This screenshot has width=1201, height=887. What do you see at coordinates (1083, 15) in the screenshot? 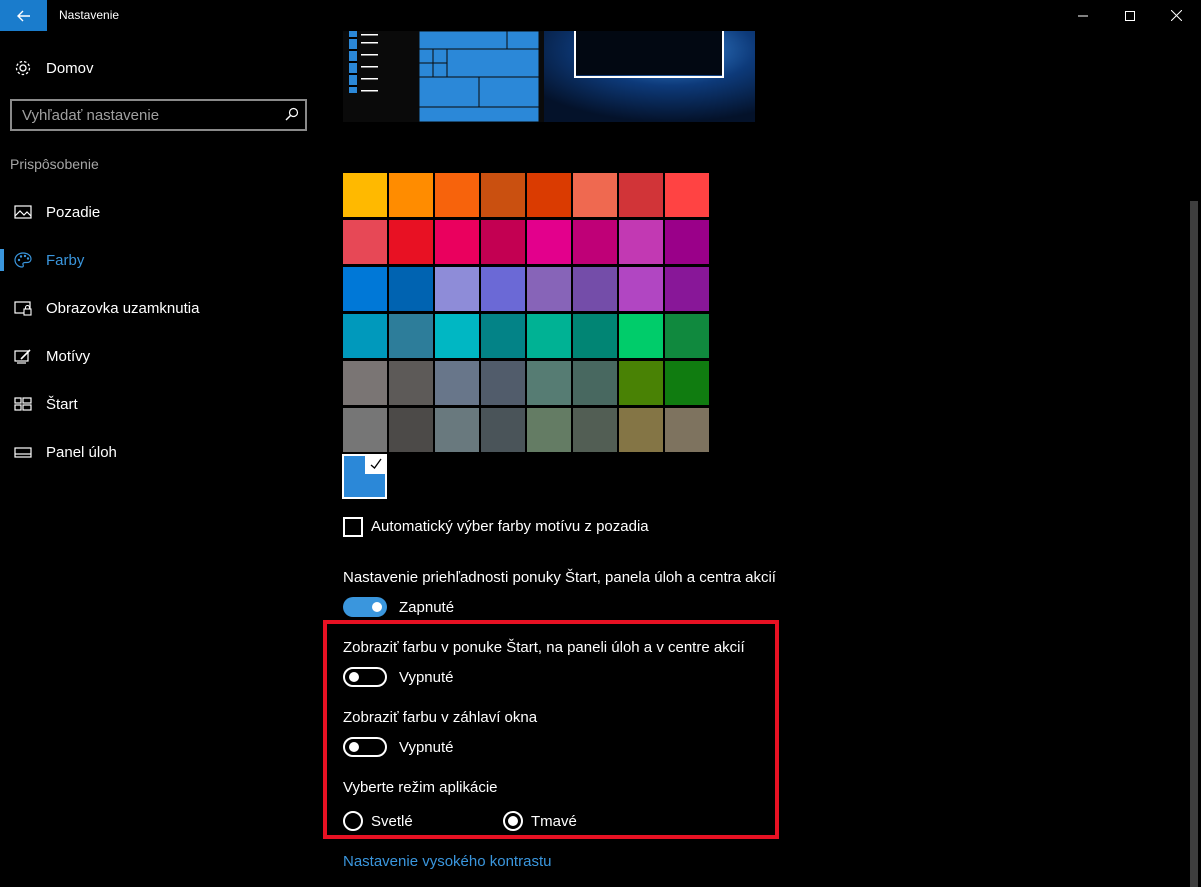
I see `minimize-button` at bounding box center [1083, 15].